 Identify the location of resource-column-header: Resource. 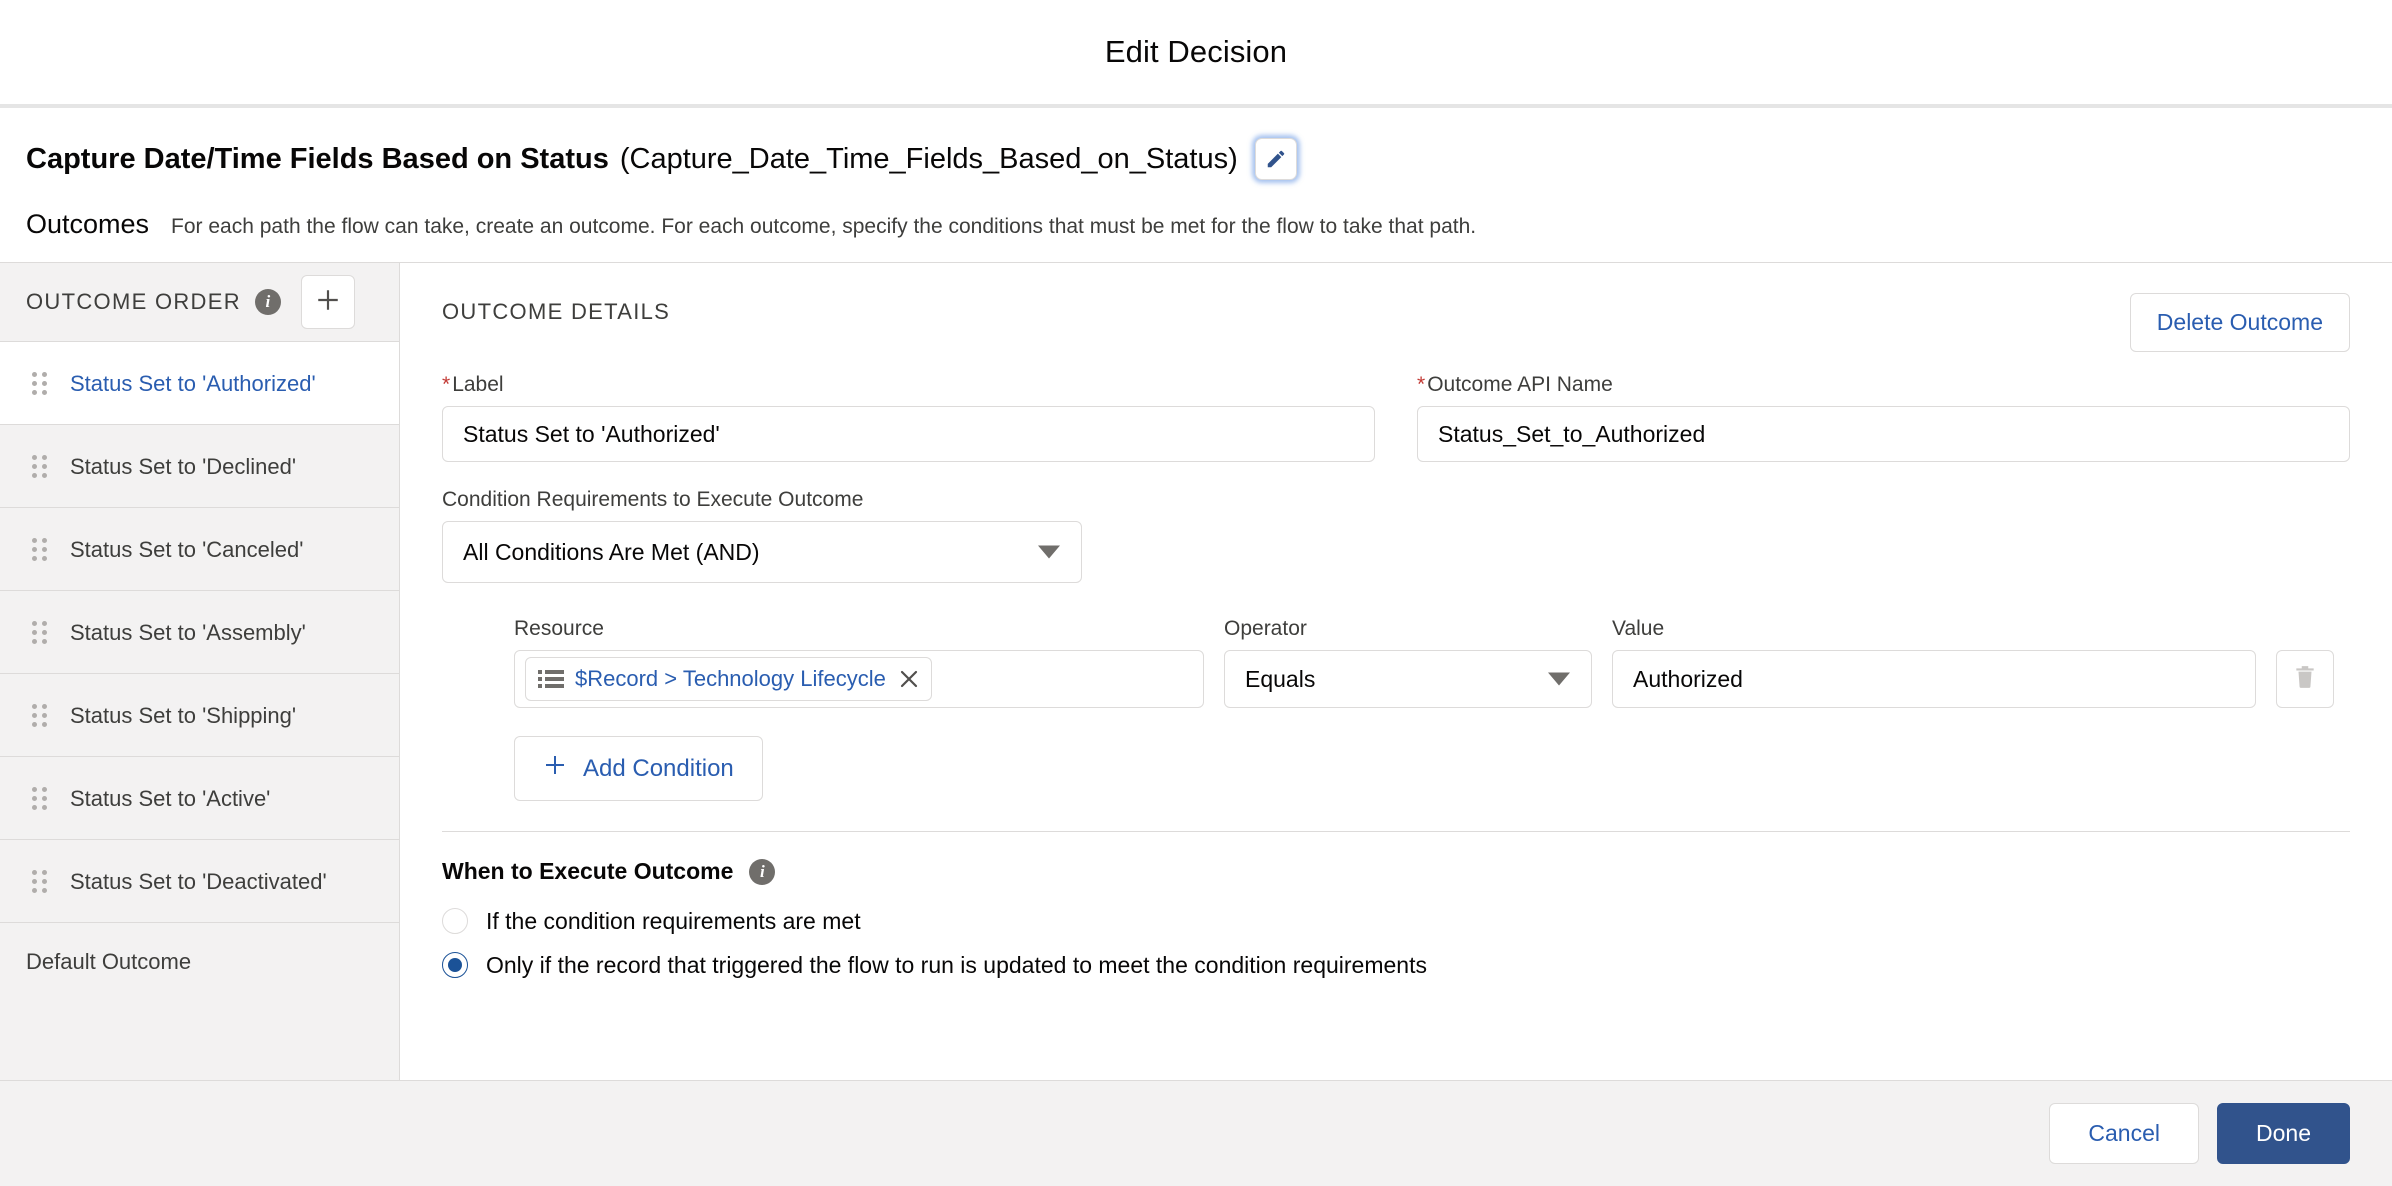
(559, 629).